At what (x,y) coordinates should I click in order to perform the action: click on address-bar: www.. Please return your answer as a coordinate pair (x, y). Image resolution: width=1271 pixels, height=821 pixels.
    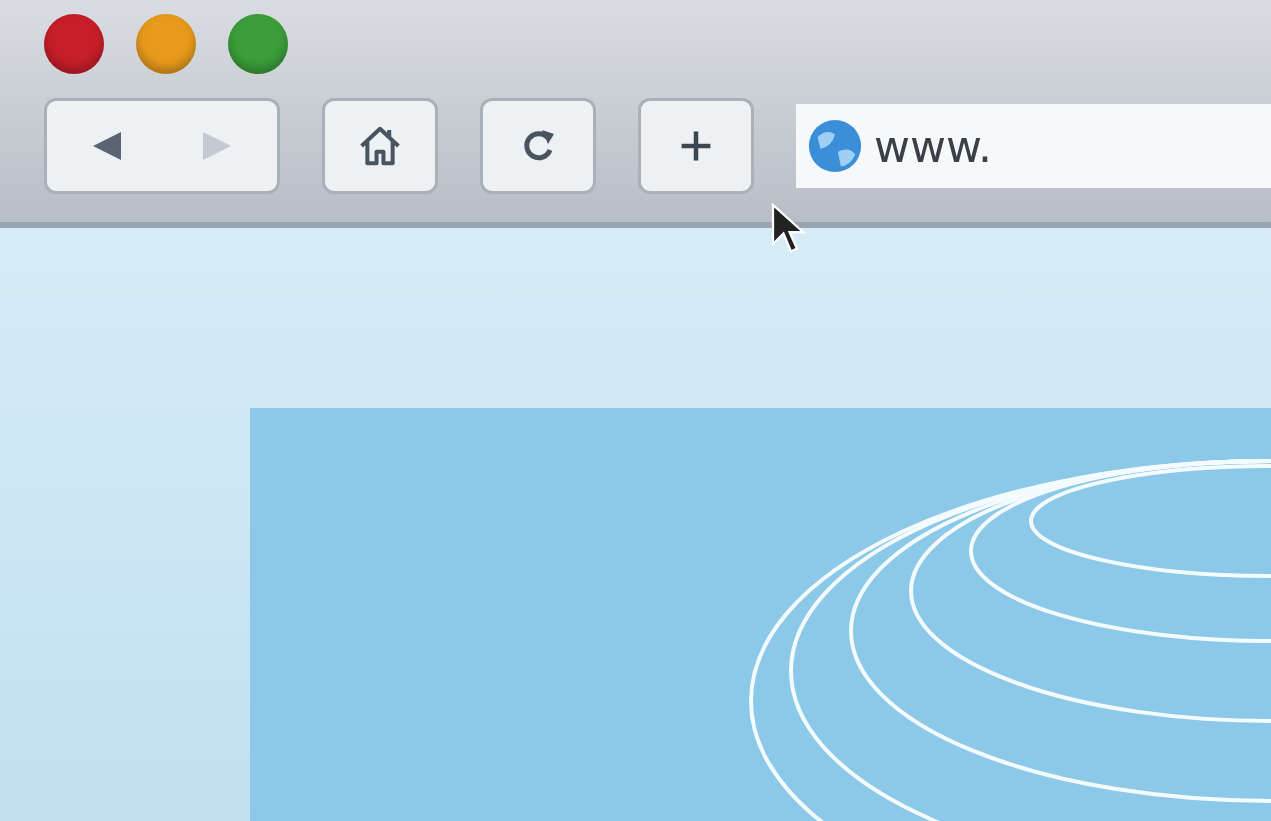
    Looking at the image, I should click on (1033, 146).